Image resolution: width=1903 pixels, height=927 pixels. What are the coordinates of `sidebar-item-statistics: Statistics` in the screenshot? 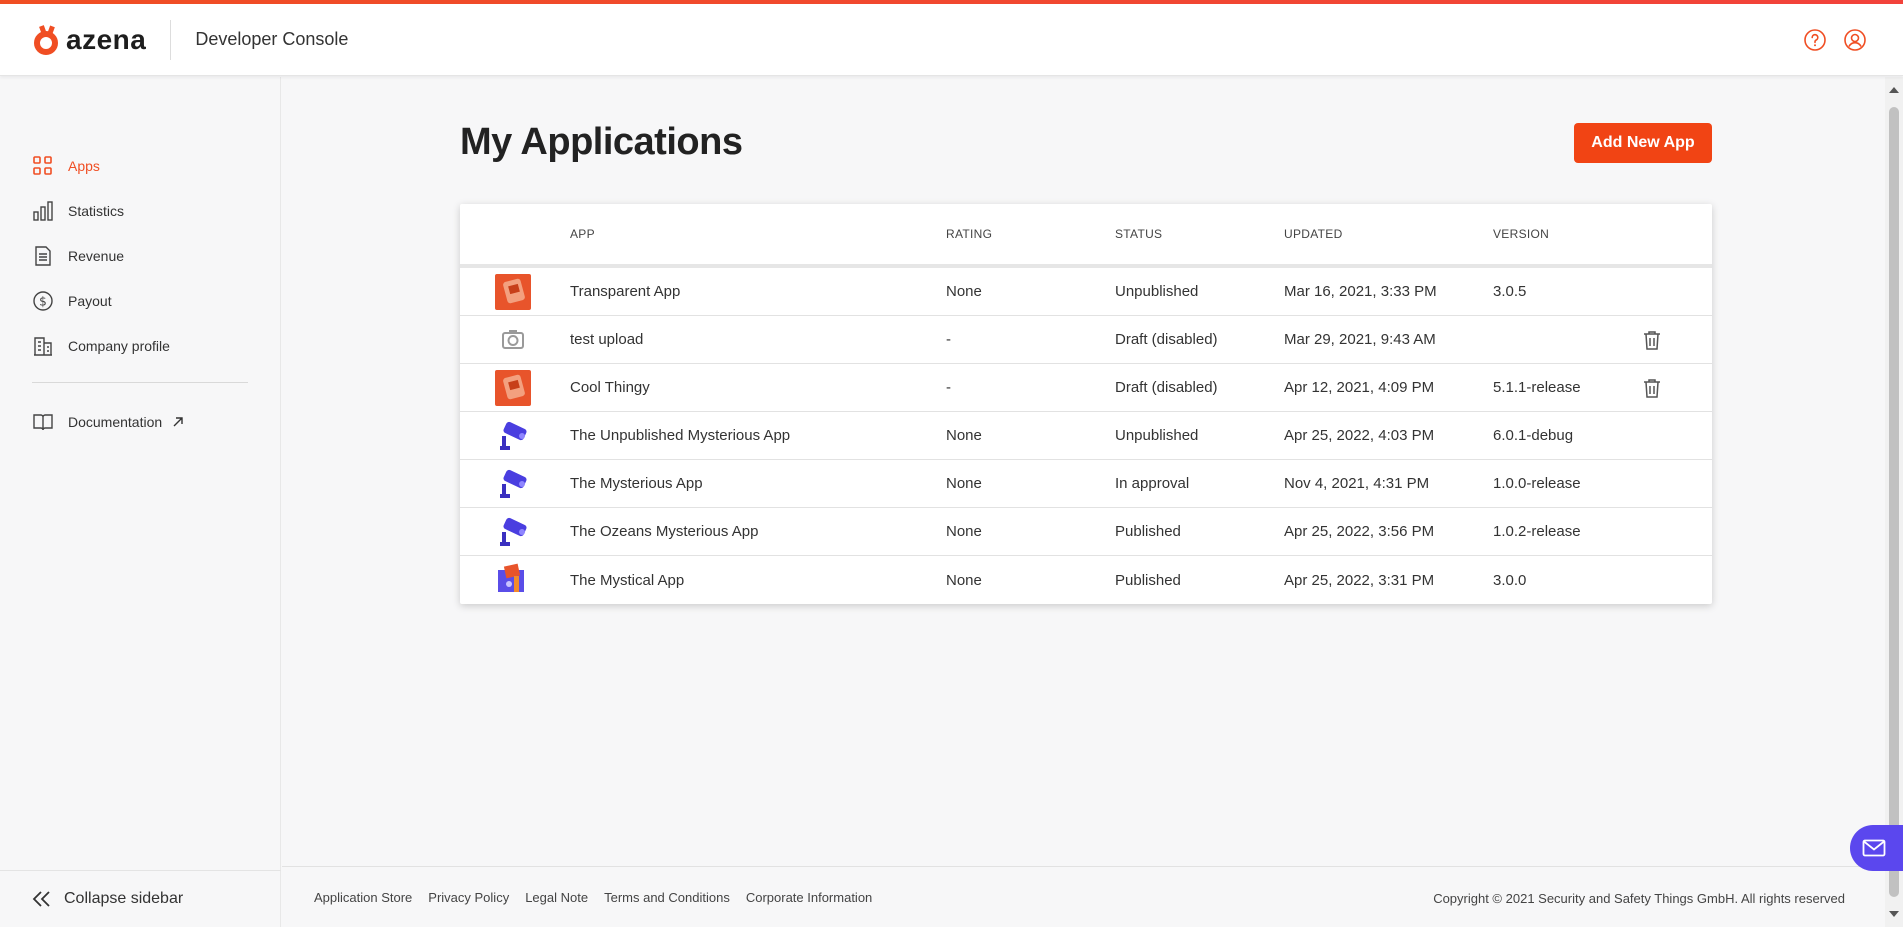 It's located at (140, 210).